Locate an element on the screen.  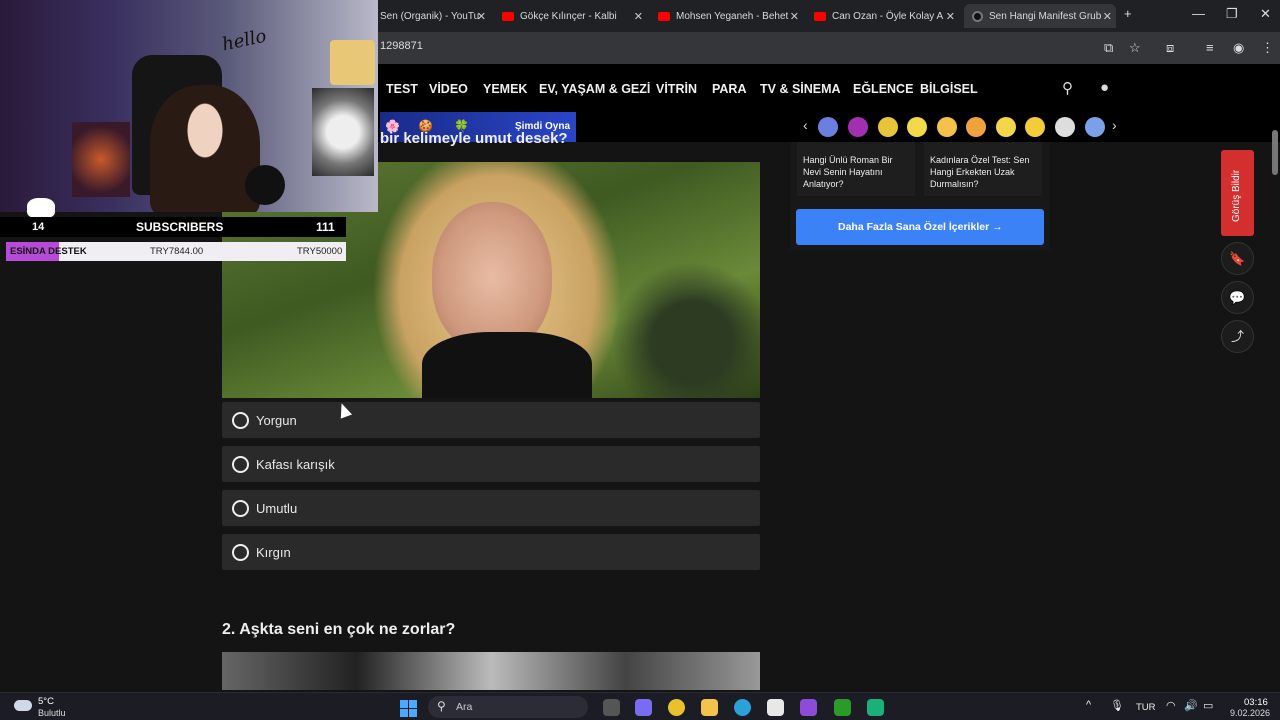
edge-icon is located at coordinates (742, 707).